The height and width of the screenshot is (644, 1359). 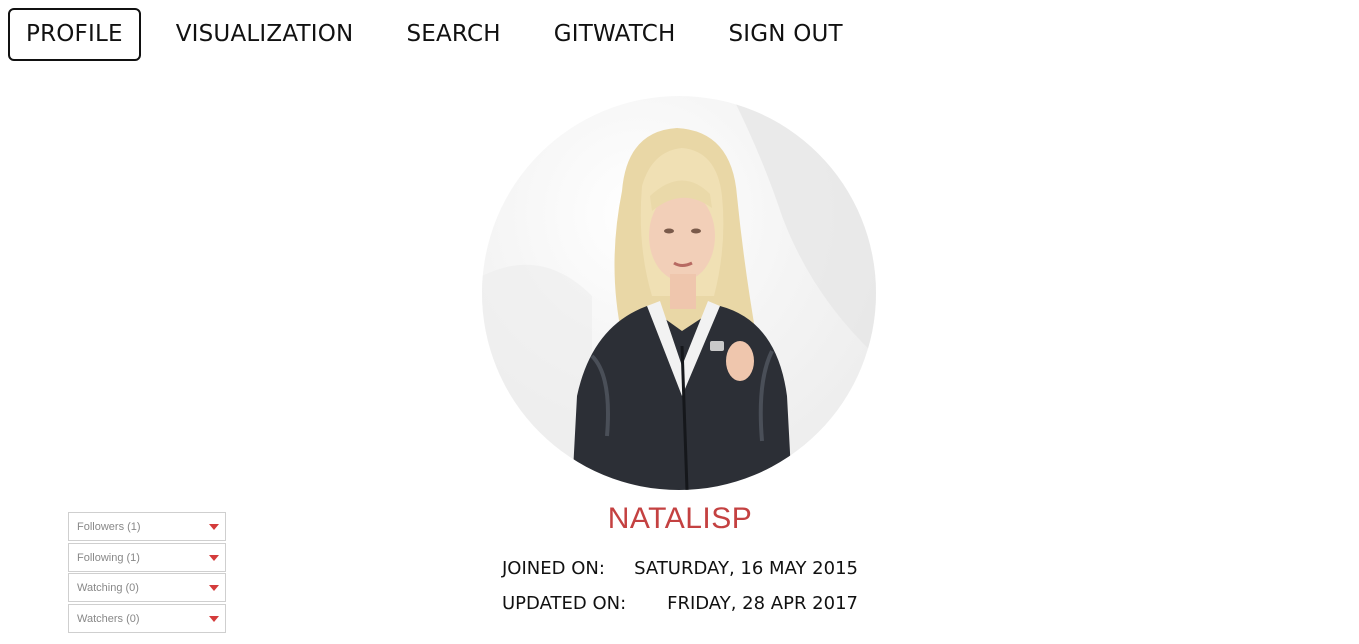 What do you see at coordinates (453, 34) in the screenshot?
I see `nav-search: SEARCH` at bounding box center [453, 34].